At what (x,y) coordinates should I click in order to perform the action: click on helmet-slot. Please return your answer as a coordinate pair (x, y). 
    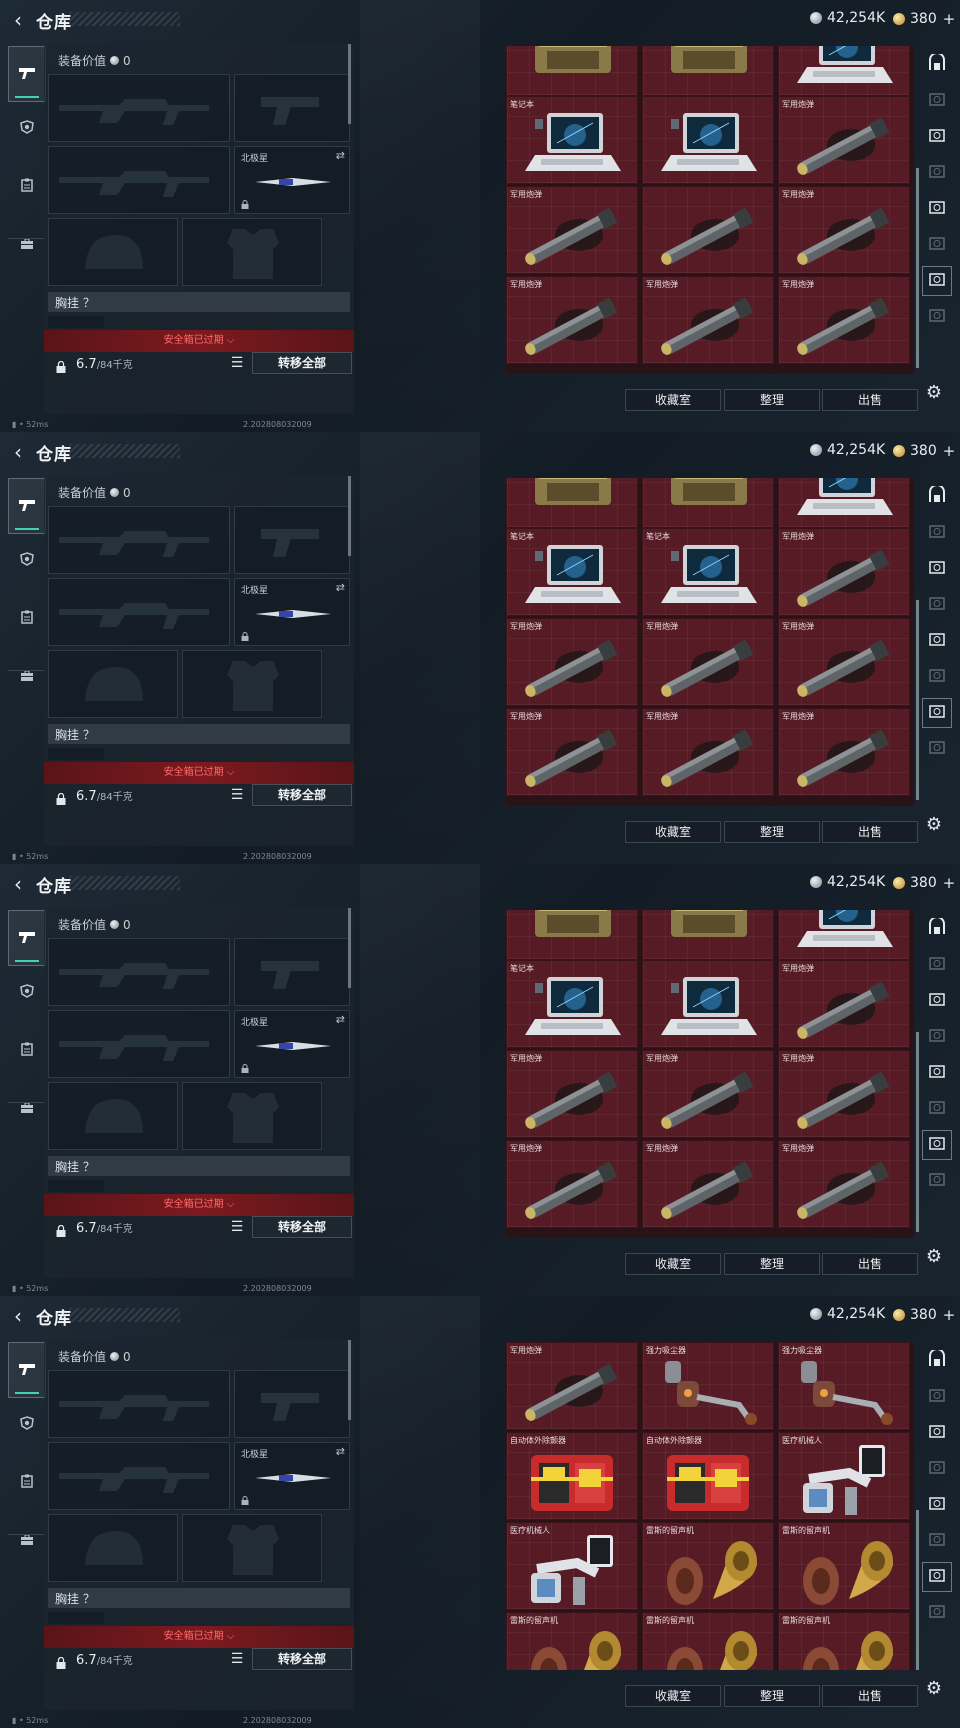
    Looking at the image, I should click on (113, 1548).